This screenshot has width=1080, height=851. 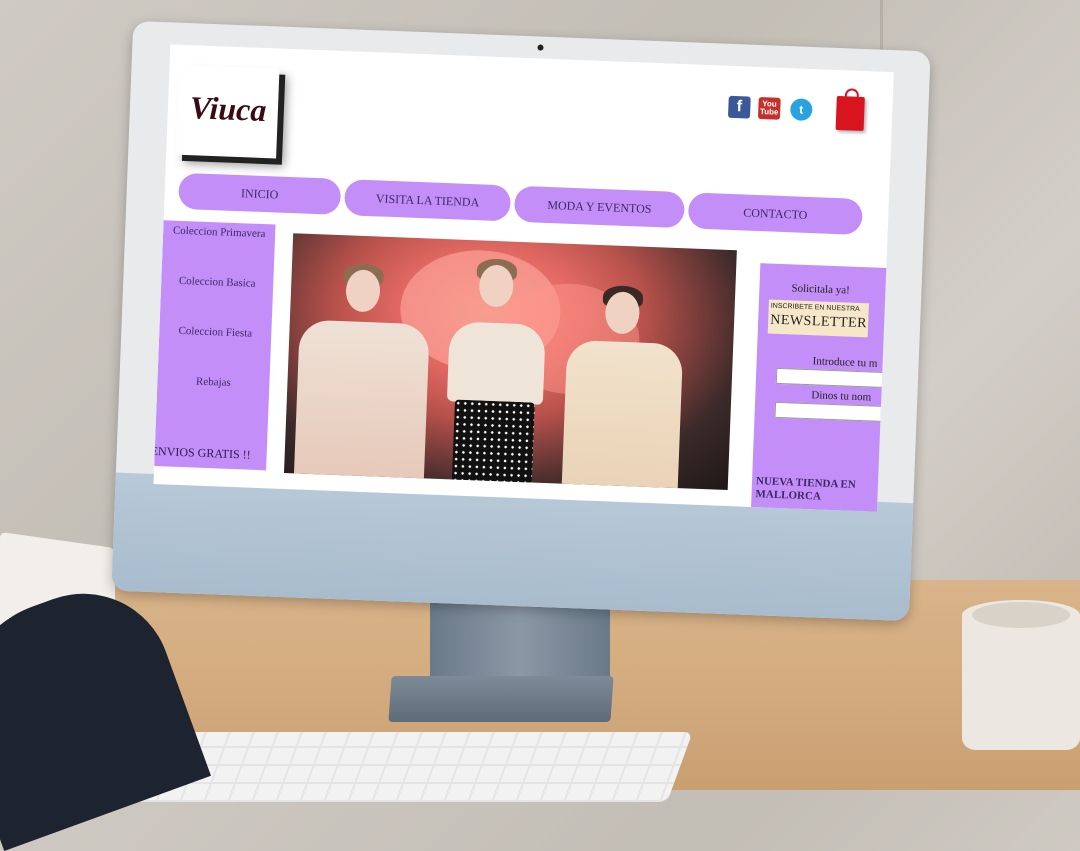 What do you see at coordinates (850, 113) in the screenshot?
I see `shopping-bag-icon` at bounding box center [850, 113].